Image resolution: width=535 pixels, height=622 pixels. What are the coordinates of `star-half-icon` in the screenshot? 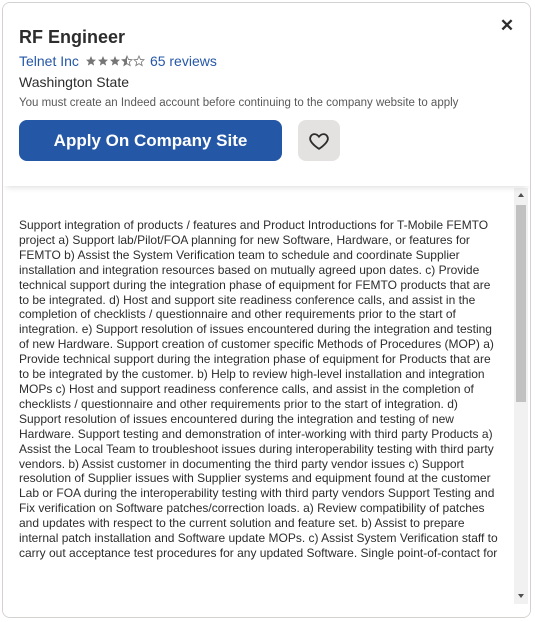 It's located at (126, 61).